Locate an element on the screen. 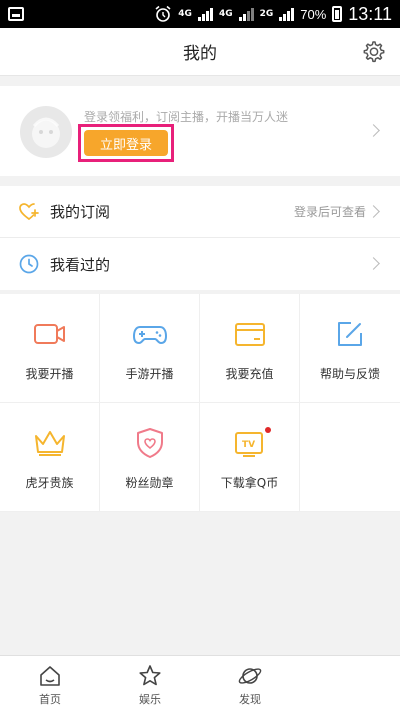 The image size is (400, 713). login-button-highlight: 立即登录 is located at coordinates (126, 143).